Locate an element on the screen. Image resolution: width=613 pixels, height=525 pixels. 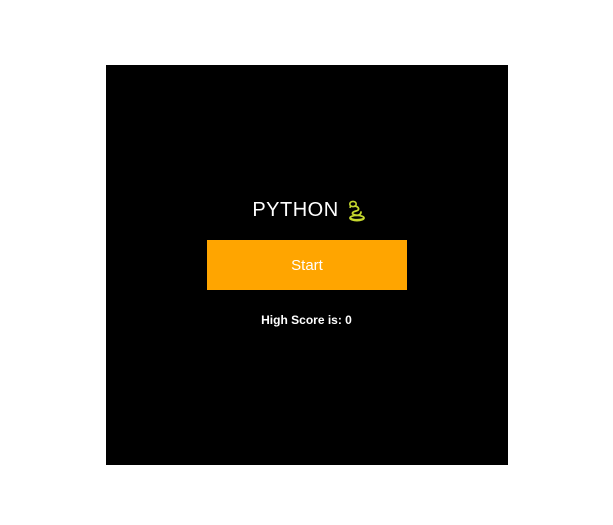
game-title-text: PYTHON is located at coordinates (295, 209).